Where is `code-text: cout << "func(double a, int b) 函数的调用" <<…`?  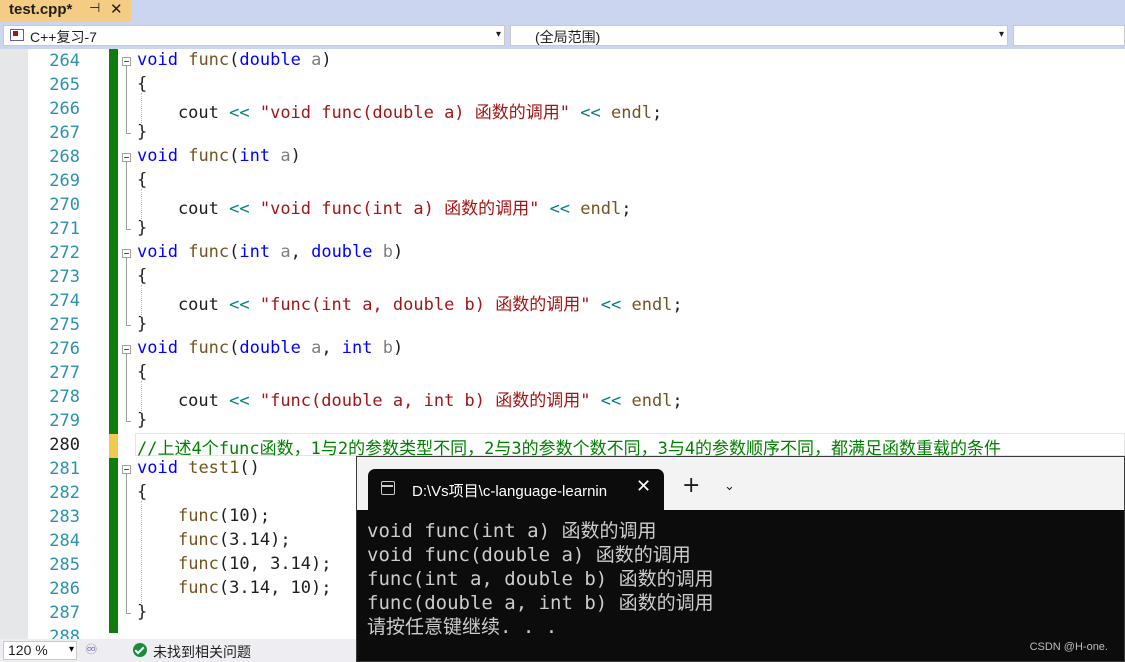 code-text: cout << "func(double a, int b) 函数的调用" <<… is located at coordinates (410, 398).